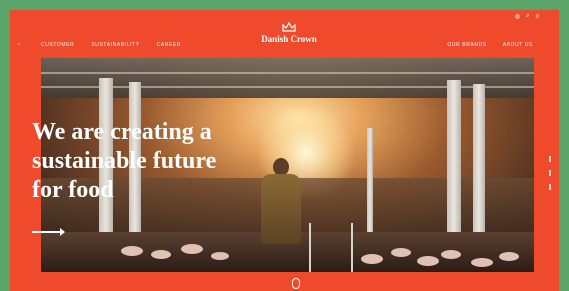 This screenshot has width=569, height=291. Describe the element at coordinates (48, 232) in the screenshot. I see `arrow-right-icon` at that location.